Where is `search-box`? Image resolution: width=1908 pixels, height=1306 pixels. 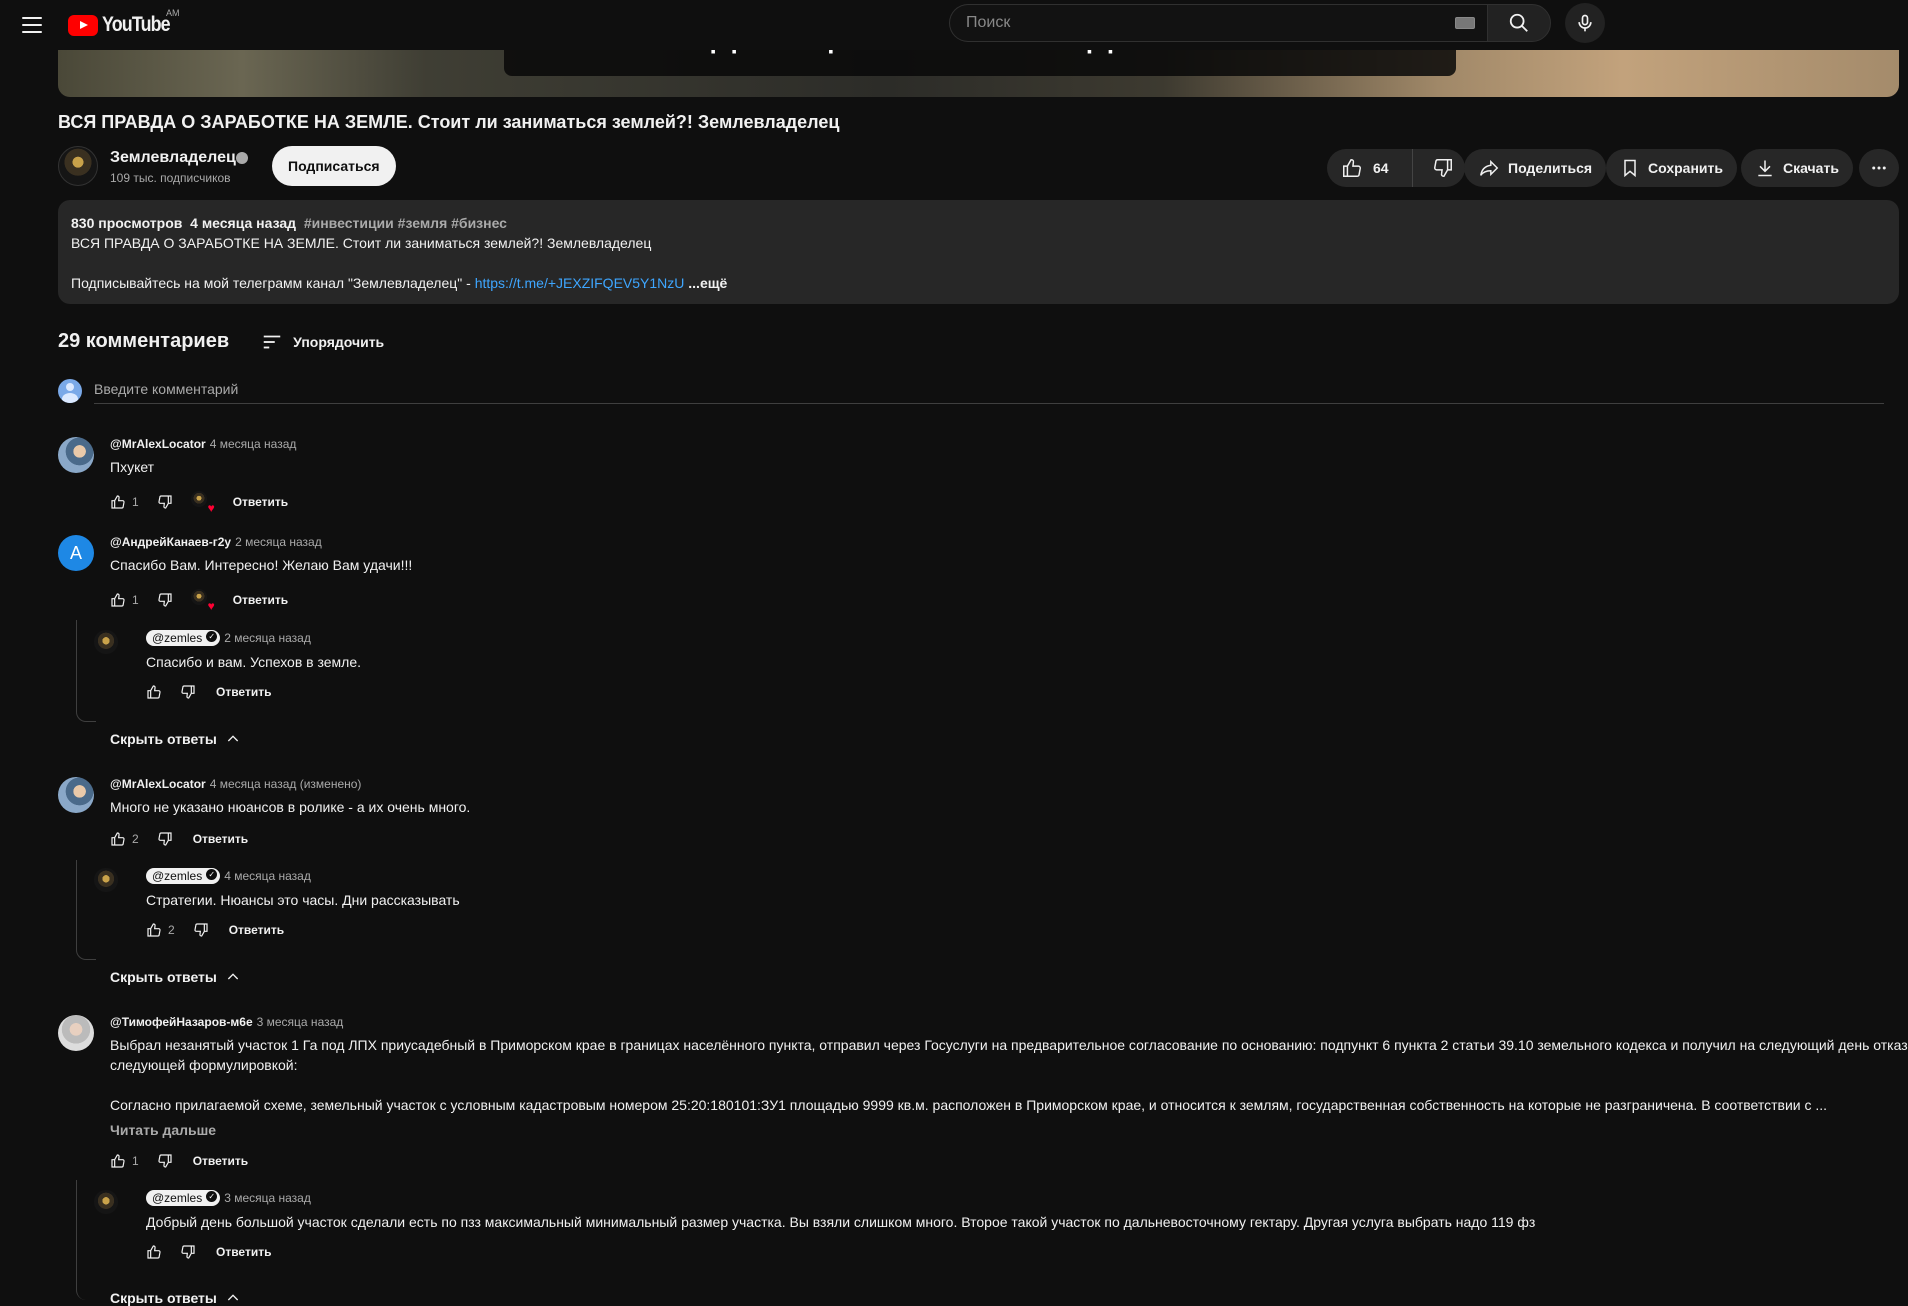
search-box is located at coordinates (1218, 23).